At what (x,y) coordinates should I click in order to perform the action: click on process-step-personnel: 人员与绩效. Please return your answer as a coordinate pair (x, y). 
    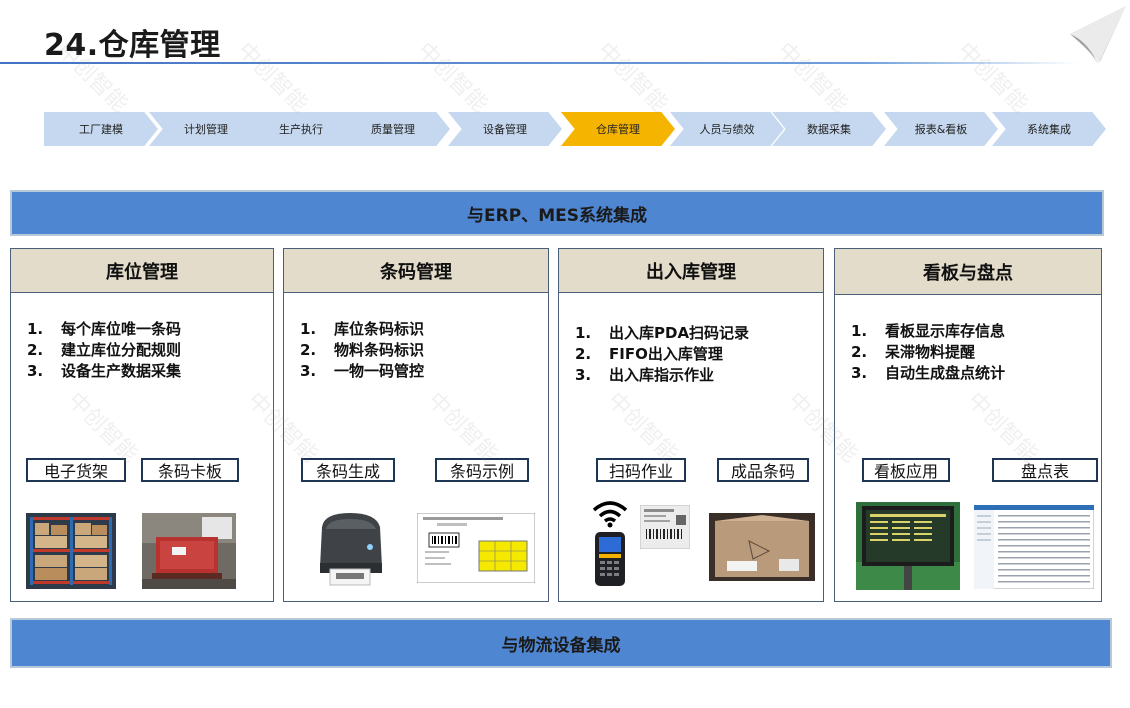
    Looking at the image, I should click on (727, 129).